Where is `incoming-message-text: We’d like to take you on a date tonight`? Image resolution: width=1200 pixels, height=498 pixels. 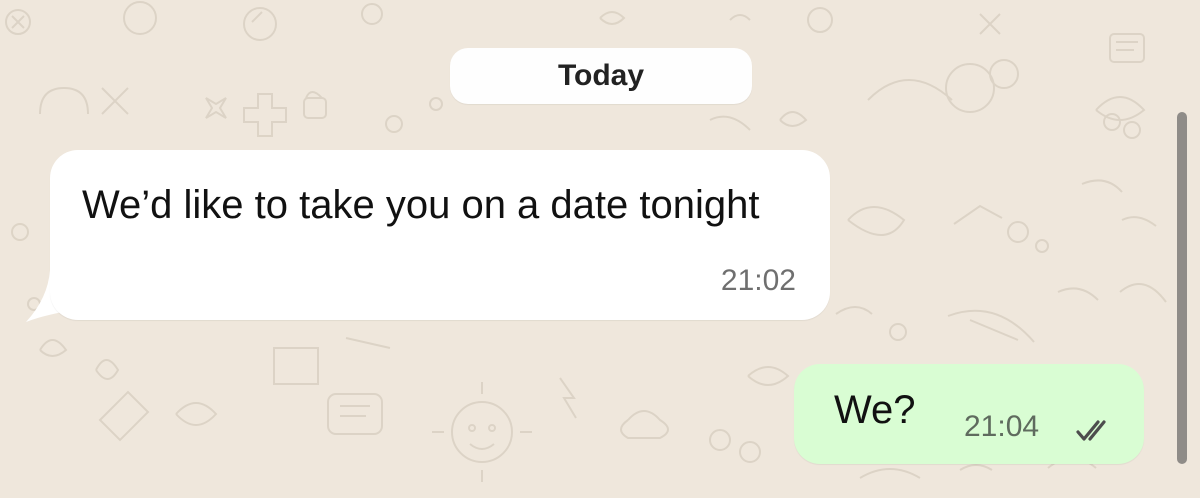
incoming-message-text: We’d like to take you on a date tonight is located at coordinates (421, 205).